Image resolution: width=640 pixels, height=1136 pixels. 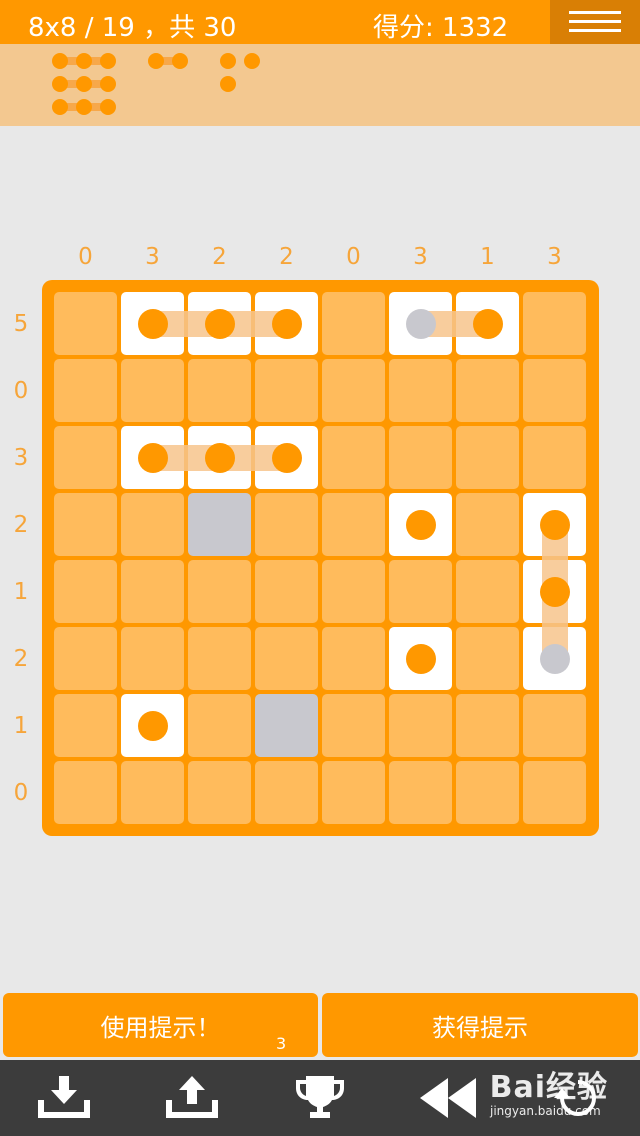 What do you see at coordinates (448, 1098) in the screenshot?
I see `rewind-icon` at bounding box center [448, 1098].